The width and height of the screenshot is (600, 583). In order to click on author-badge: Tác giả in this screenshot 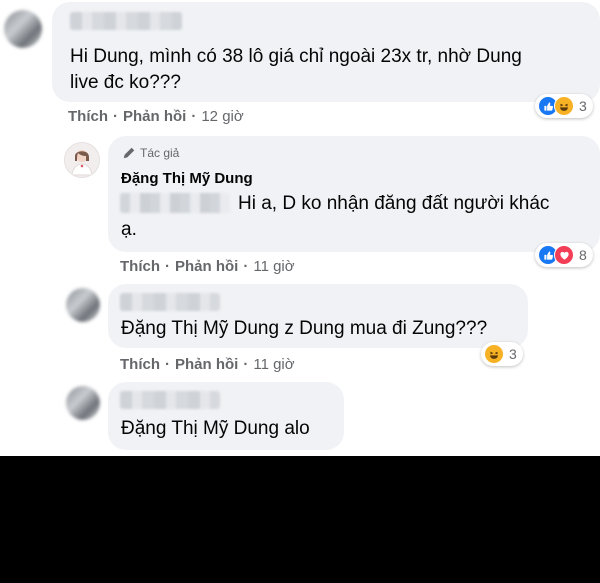, I will do `click(150, 153)`.